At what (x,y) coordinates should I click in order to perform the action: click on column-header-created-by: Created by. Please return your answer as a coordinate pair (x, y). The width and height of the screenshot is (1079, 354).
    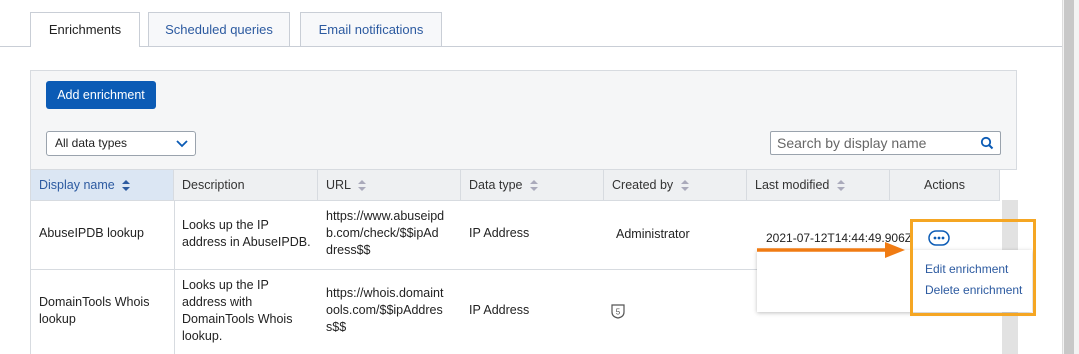
    Looking at the image, I should click on (675, 185).